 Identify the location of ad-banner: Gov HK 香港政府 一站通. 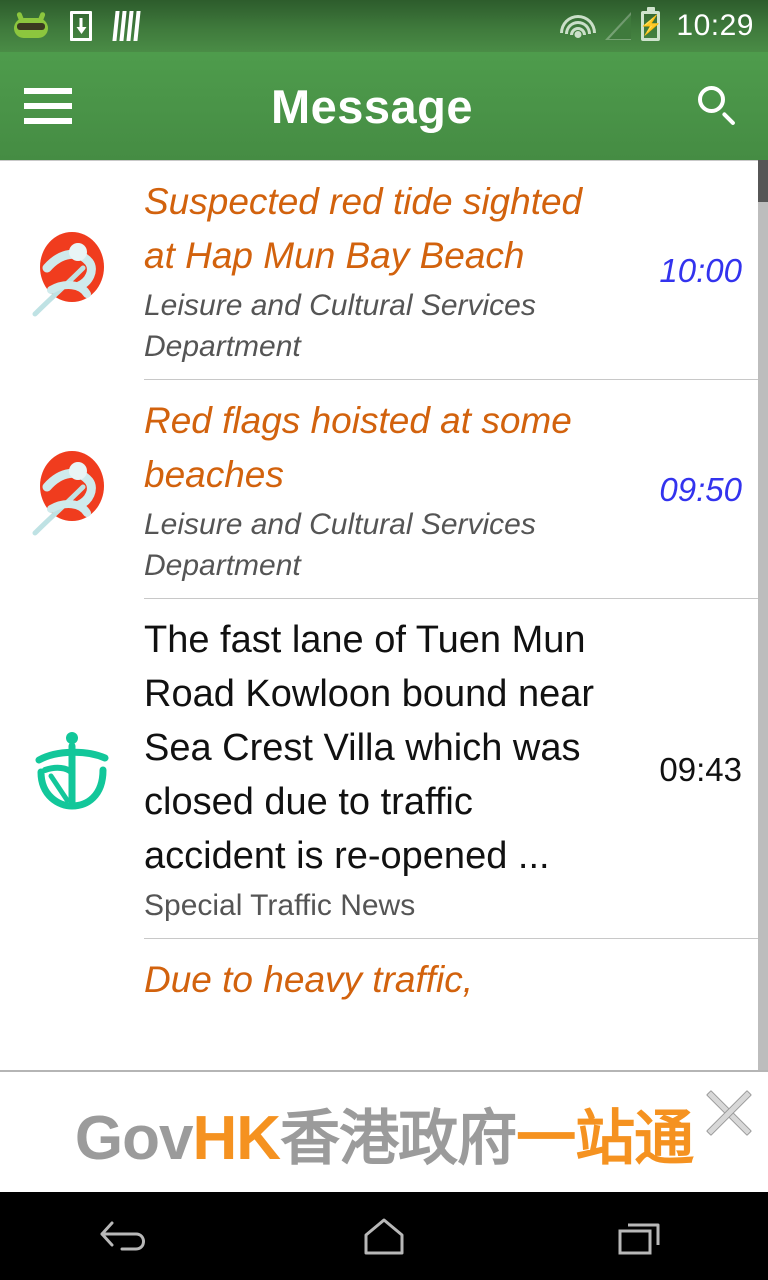
(384, 1132).